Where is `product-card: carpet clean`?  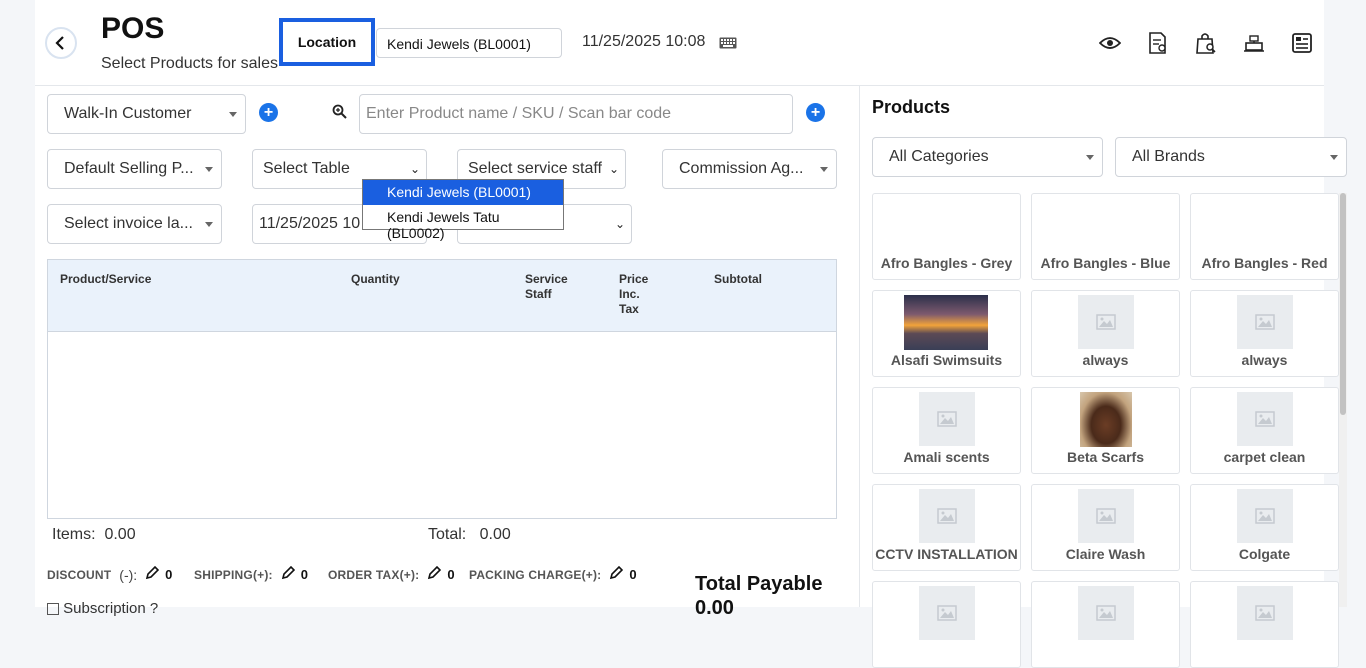
product-card: carpet clean is located at coordinates (1264, 430).